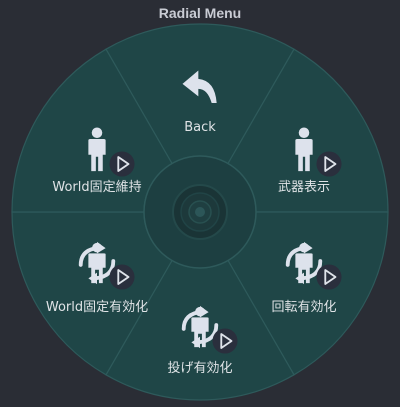 The width and height of the screenshot is (400, 407). I want to click on center-hub, so click(200, 212).